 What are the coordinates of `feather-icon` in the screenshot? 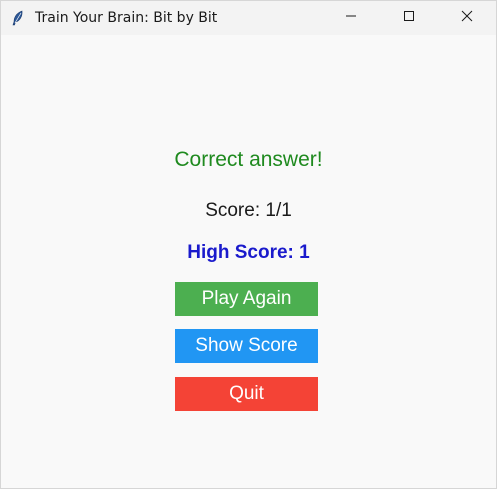 It's located at (18, 18).